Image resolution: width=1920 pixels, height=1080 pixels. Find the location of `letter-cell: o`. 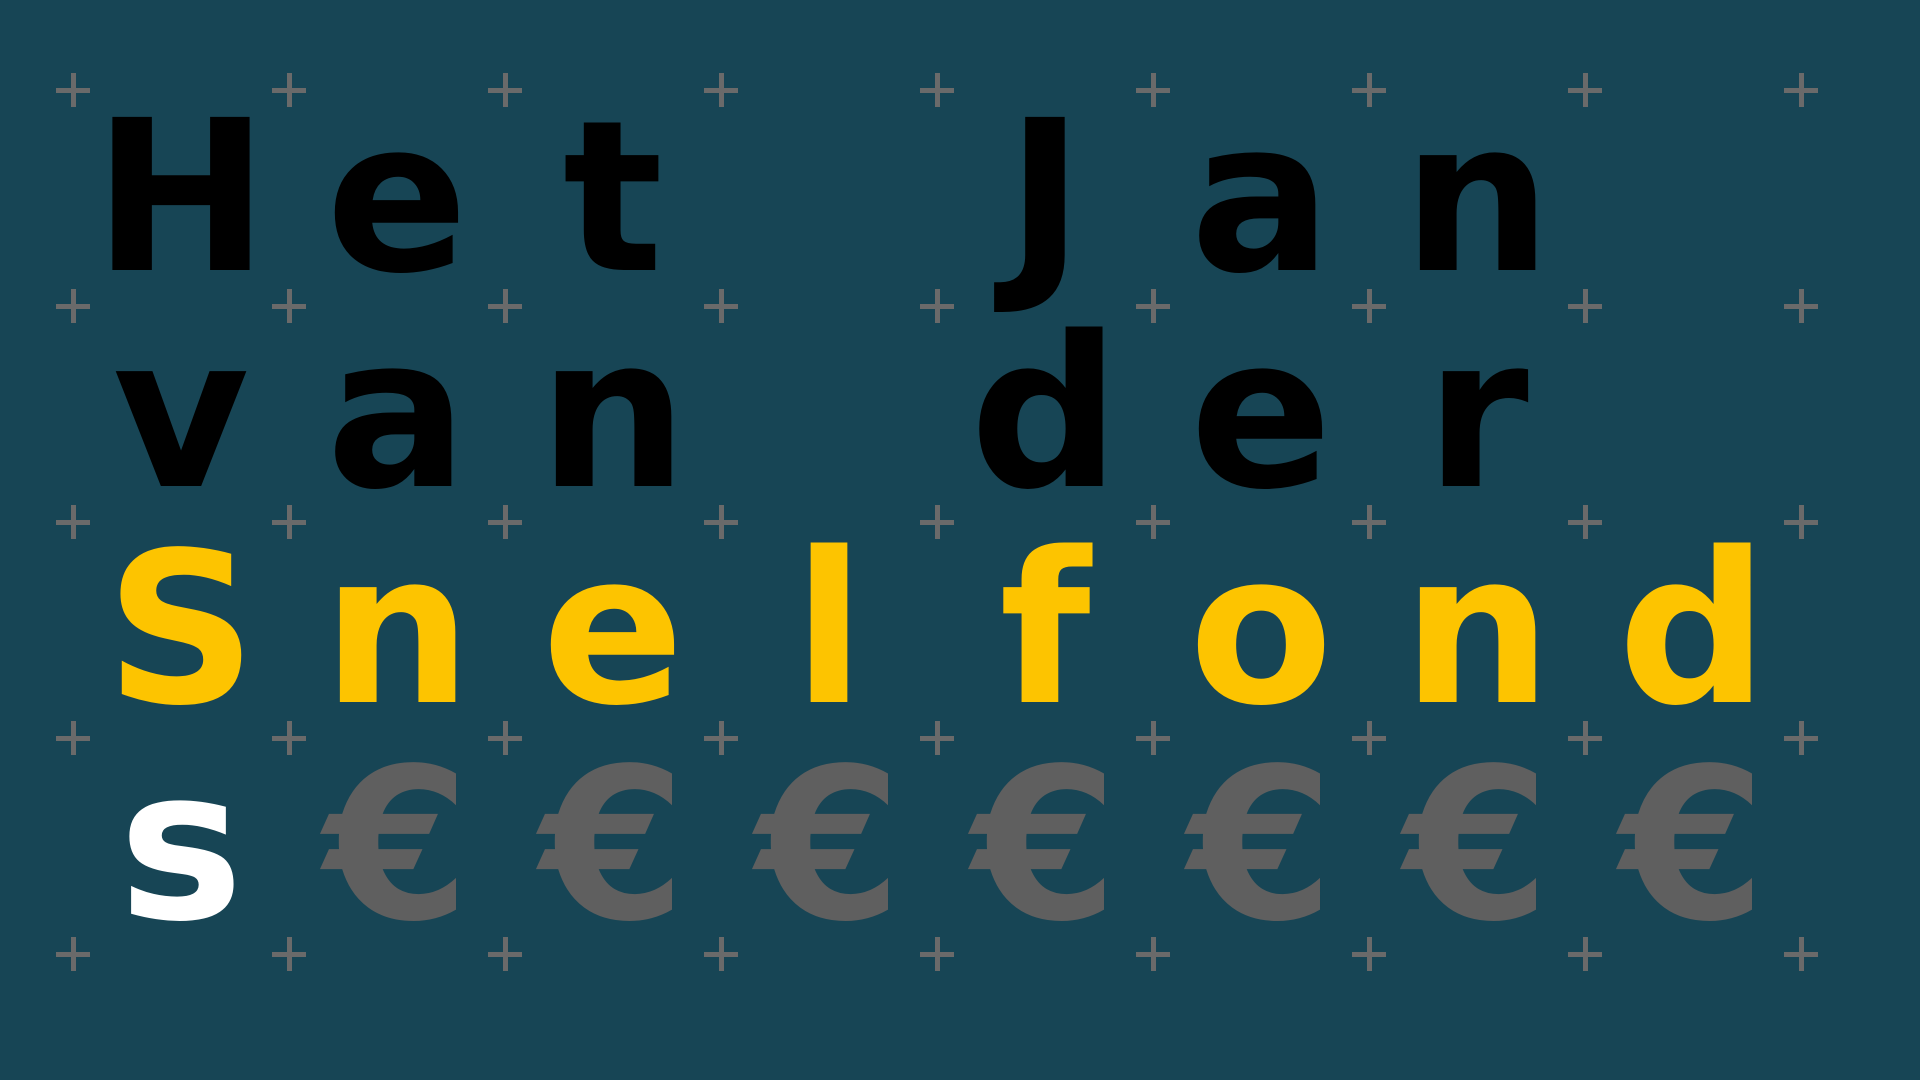

letter-cell: o is located at coordinates (1261, 629).